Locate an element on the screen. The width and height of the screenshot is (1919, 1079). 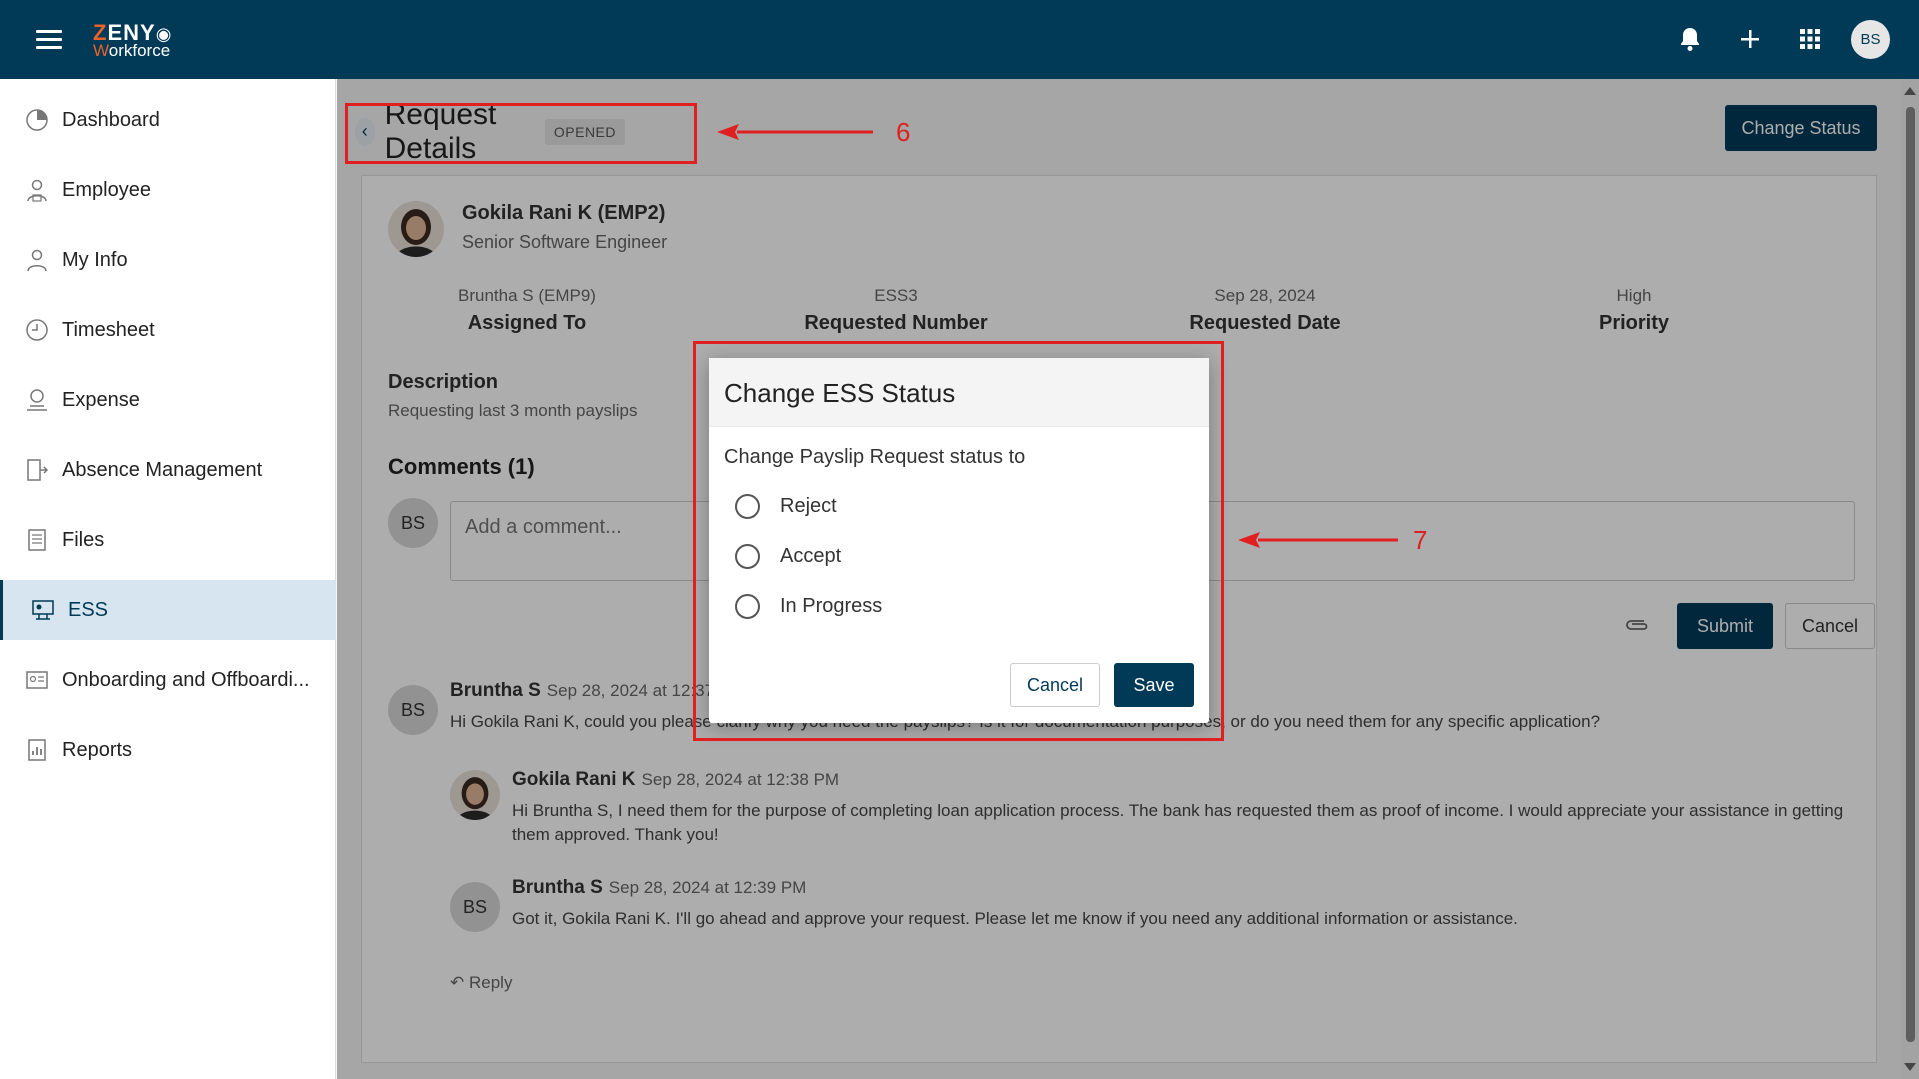
sidebar-item-label: Files is located at coordinates (83, 539).